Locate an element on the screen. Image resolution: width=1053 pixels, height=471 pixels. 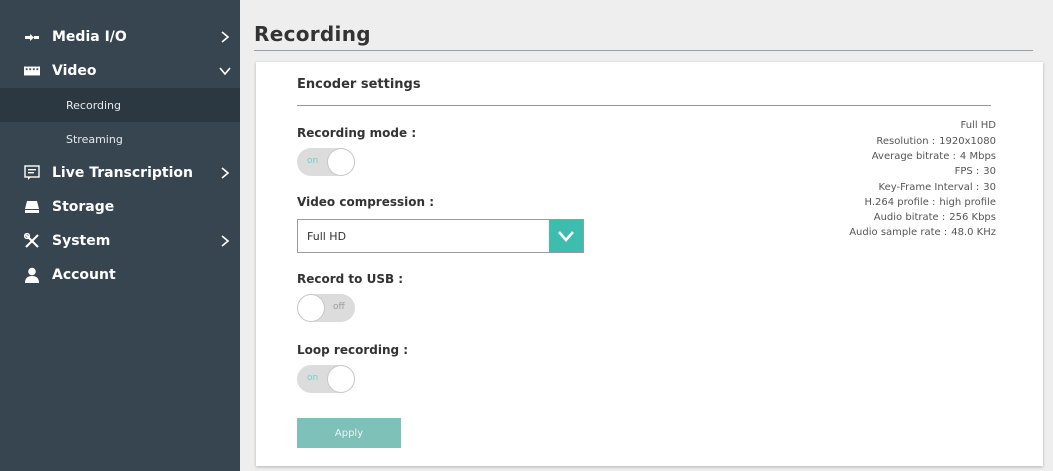
recording-mode-label: Recording mode : is located at coordinates (357, 133).